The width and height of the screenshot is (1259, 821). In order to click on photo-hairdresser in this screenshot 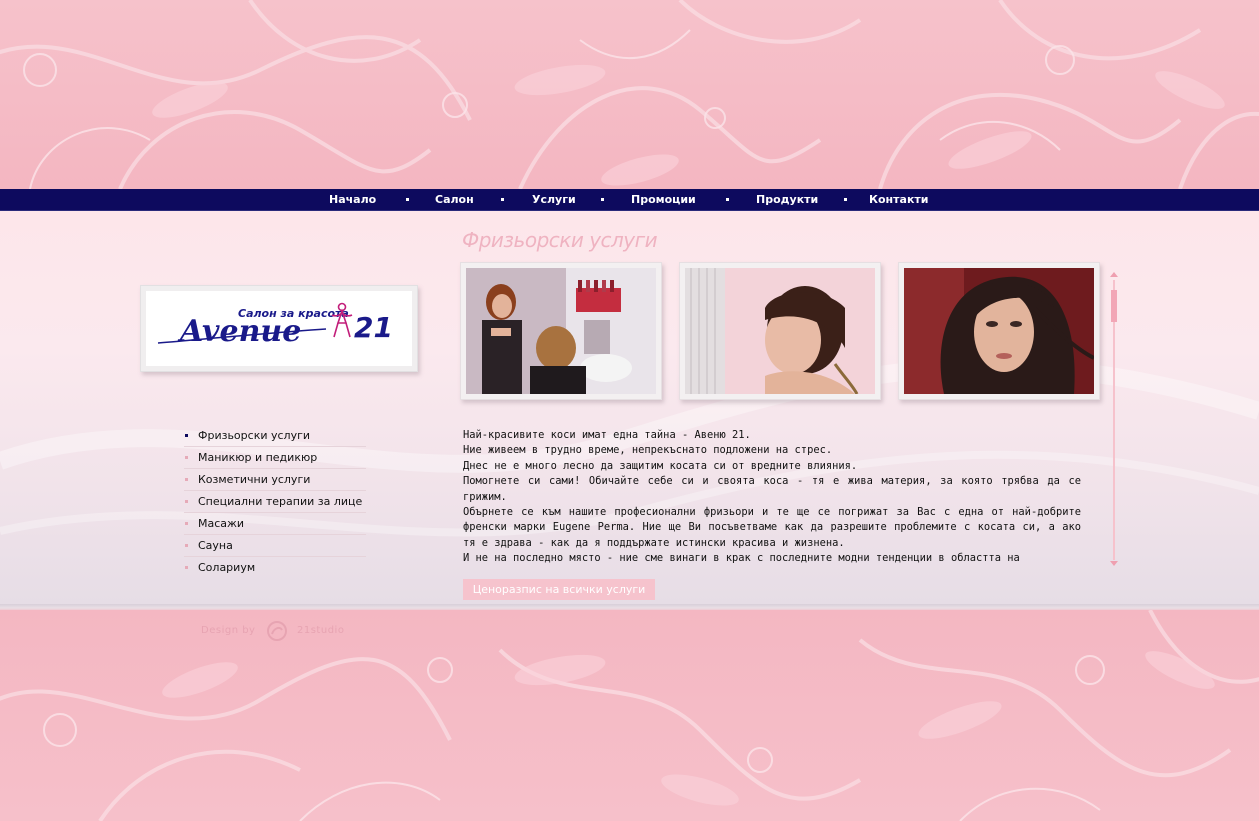, I will do `click(561, 331)`.